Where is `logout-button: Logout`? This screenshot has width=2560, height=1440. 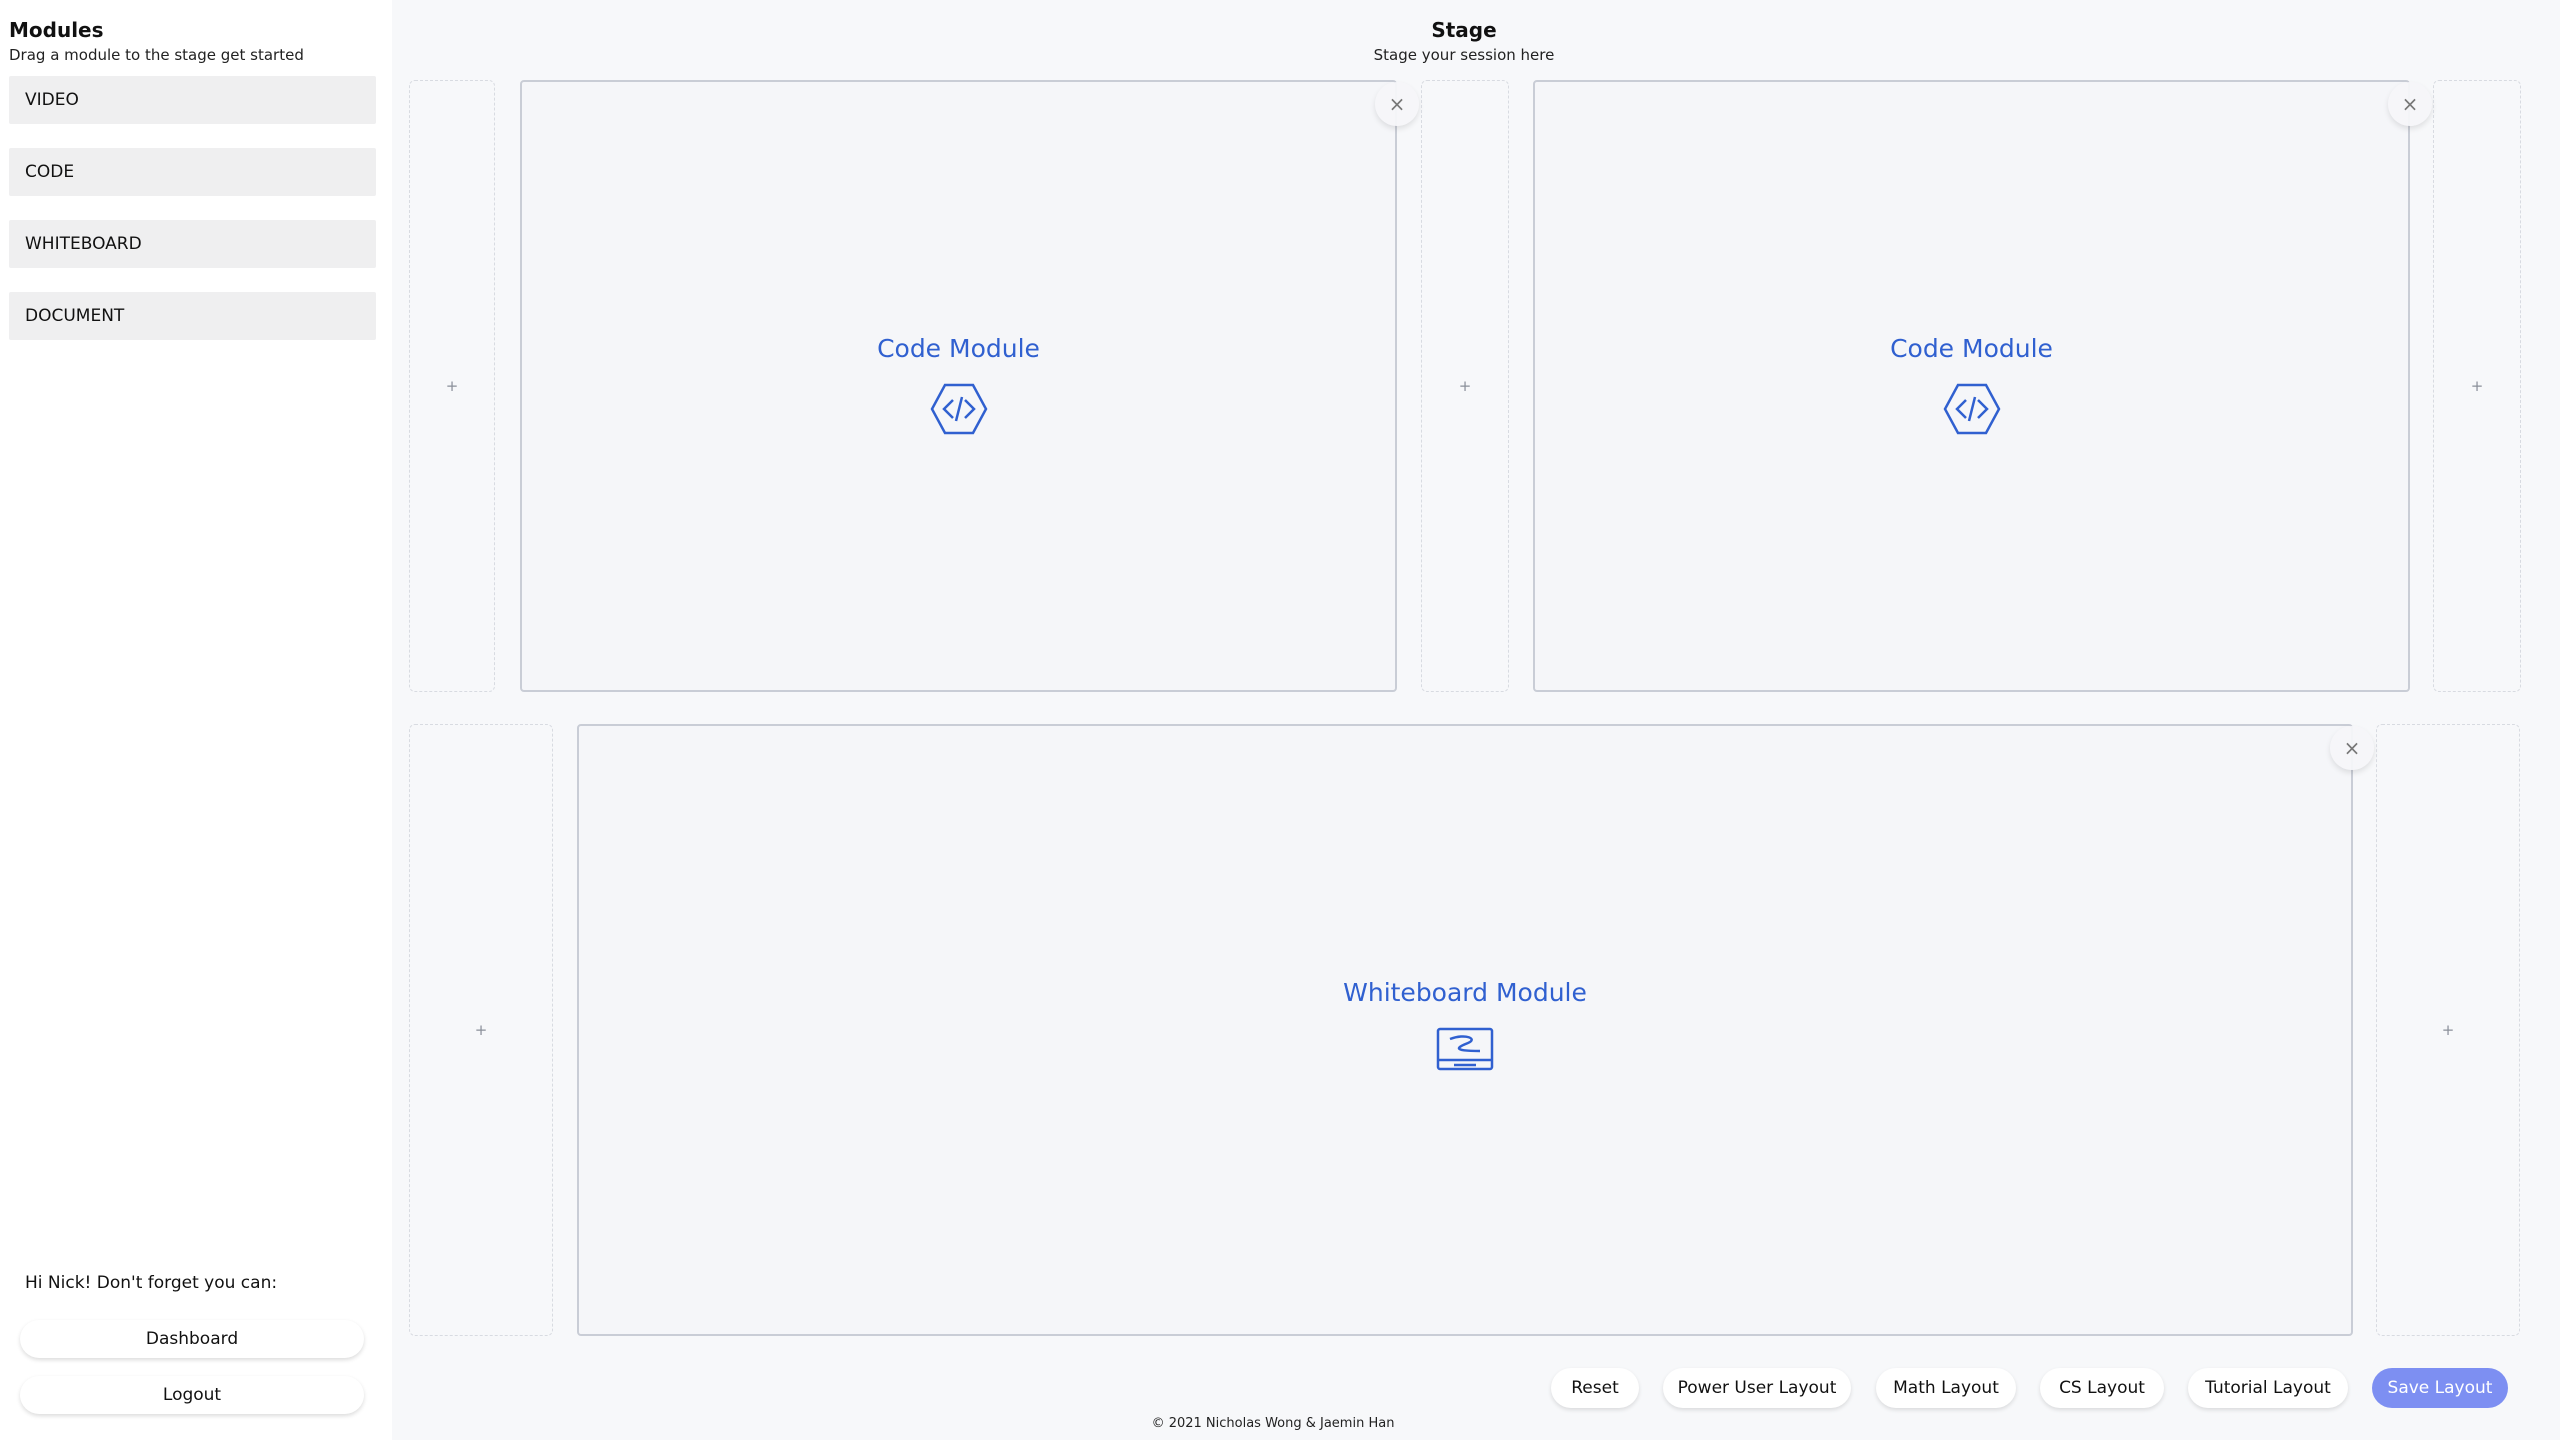 logout-button: Logout is located at coordinates (192, 1395).